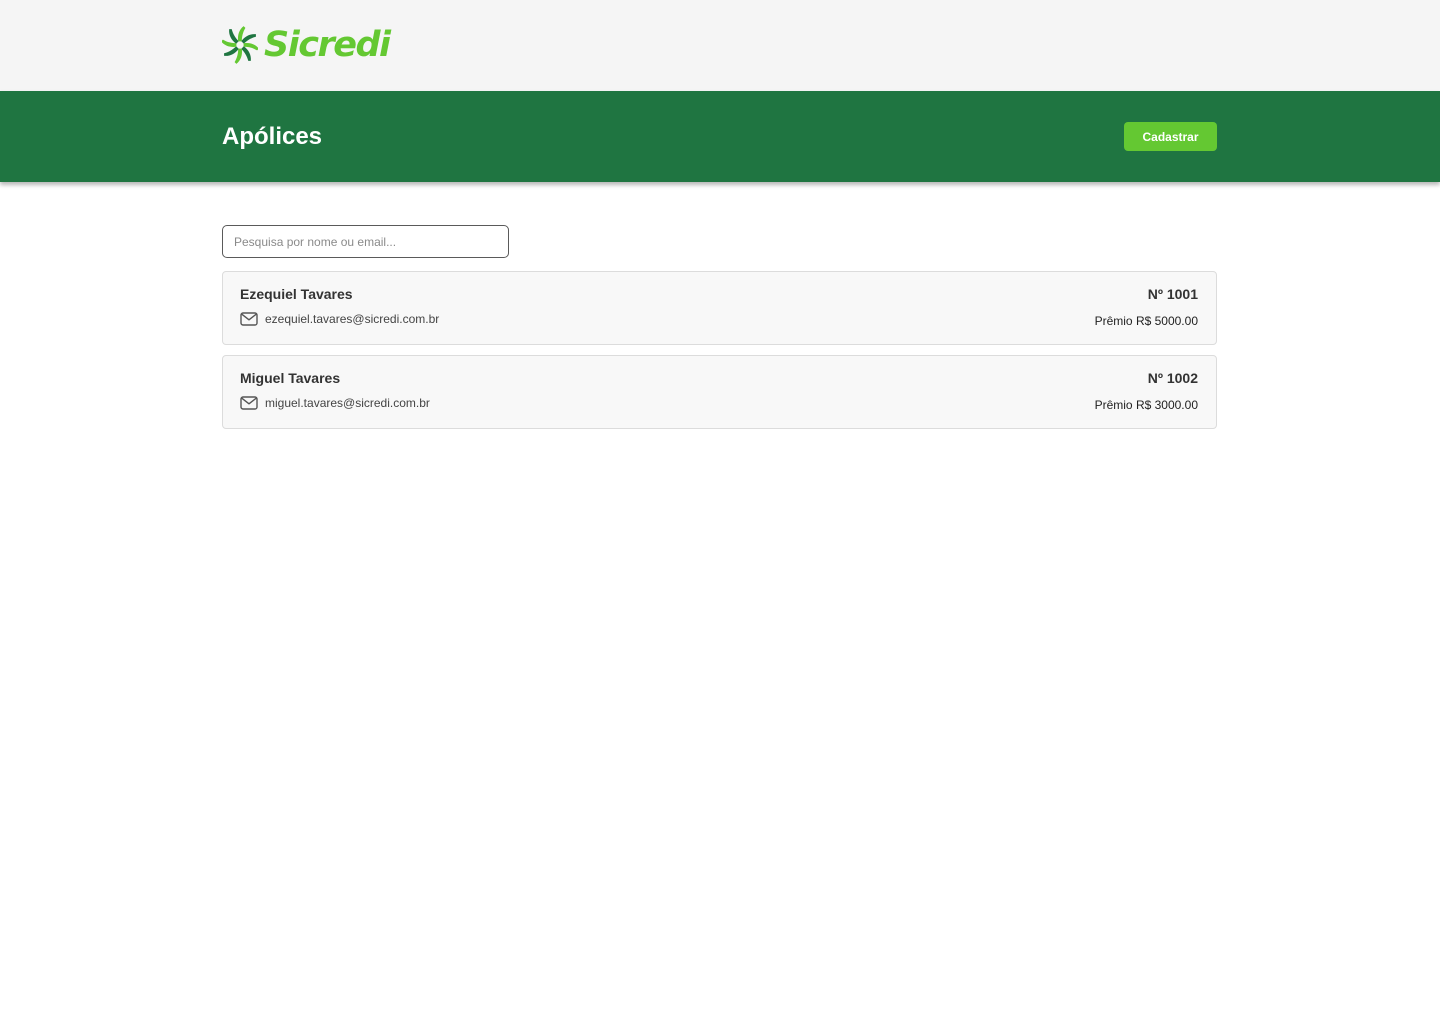 This screenshot has width=1440, height=1024. I want to click on policy-number: Nº 1002, so click(1172, 378).